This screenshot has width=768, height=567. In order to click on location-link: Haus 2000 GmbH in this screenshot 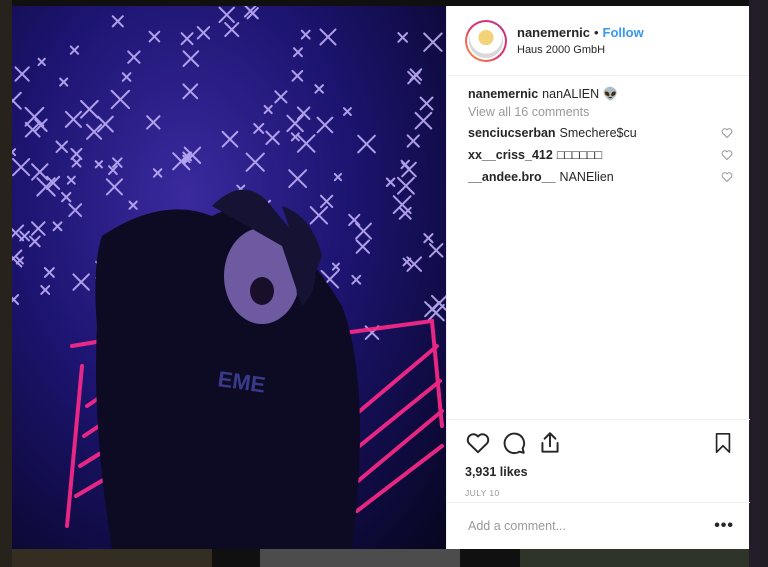, I will do `click(580, 50)`.